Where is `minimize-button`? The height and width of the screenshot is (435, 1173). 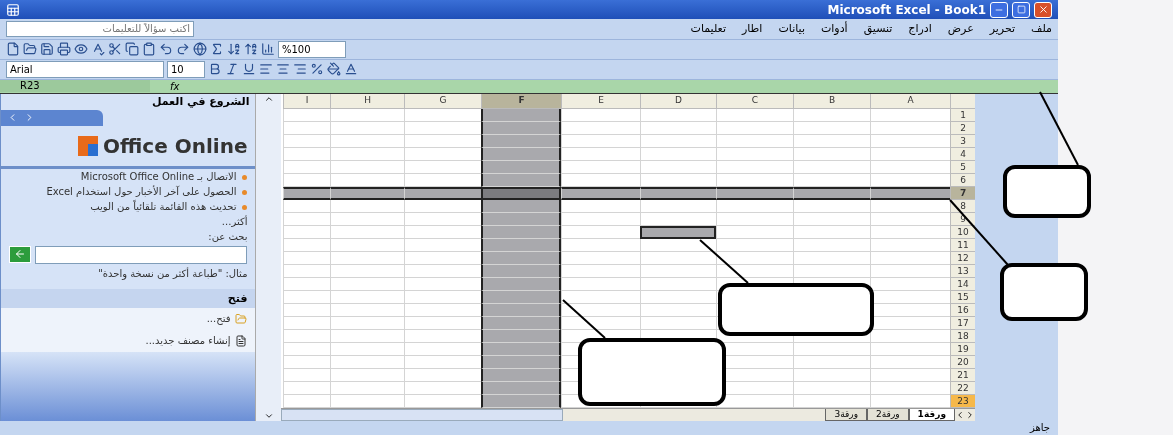 minimize-button is located at coordinates (999, 9).